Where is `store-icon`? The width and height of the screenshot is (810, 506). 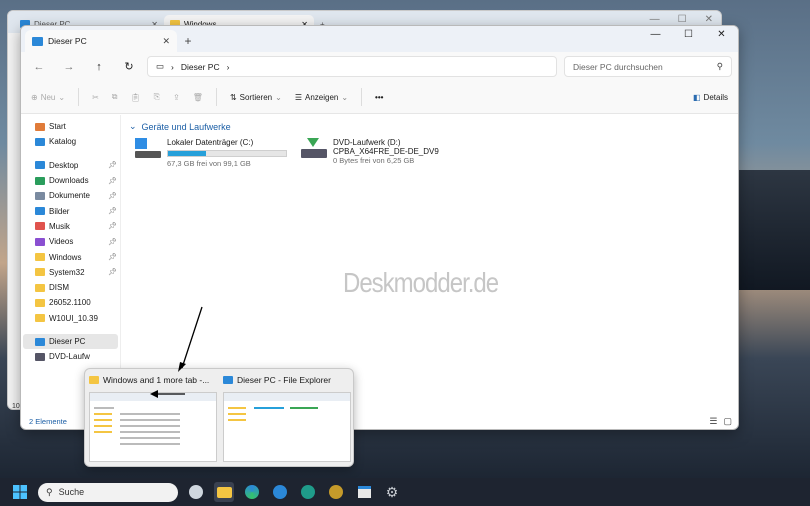
store-icon is located at coordinates (364, 492).